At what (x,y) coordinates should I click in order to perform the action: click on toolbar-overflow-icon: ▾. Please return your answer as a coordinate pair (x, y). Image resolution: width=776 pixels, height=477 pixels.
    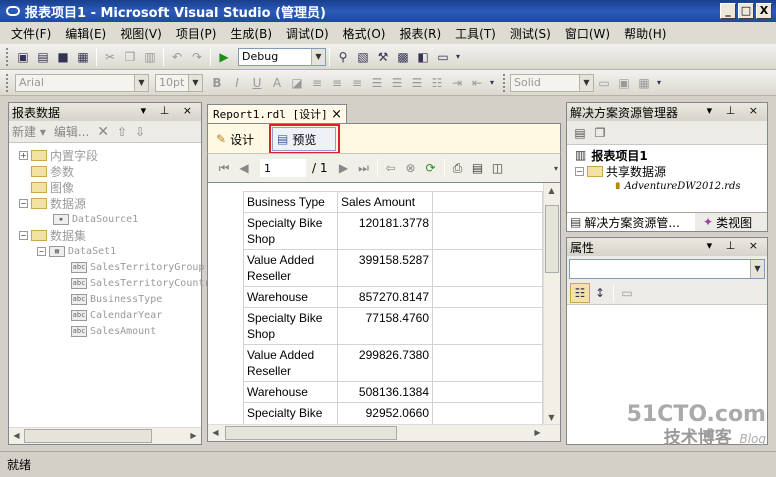
    Looking at the image, I should click on (556, 168).